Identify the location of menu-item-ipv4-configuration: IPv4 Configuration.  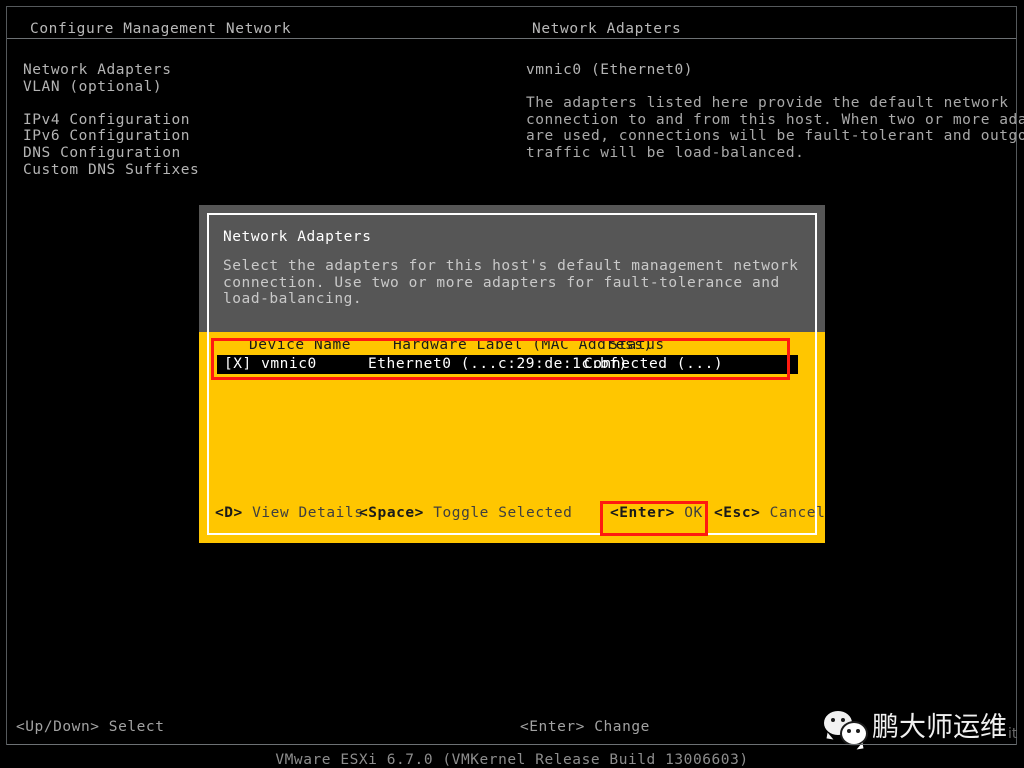
(253, 120).